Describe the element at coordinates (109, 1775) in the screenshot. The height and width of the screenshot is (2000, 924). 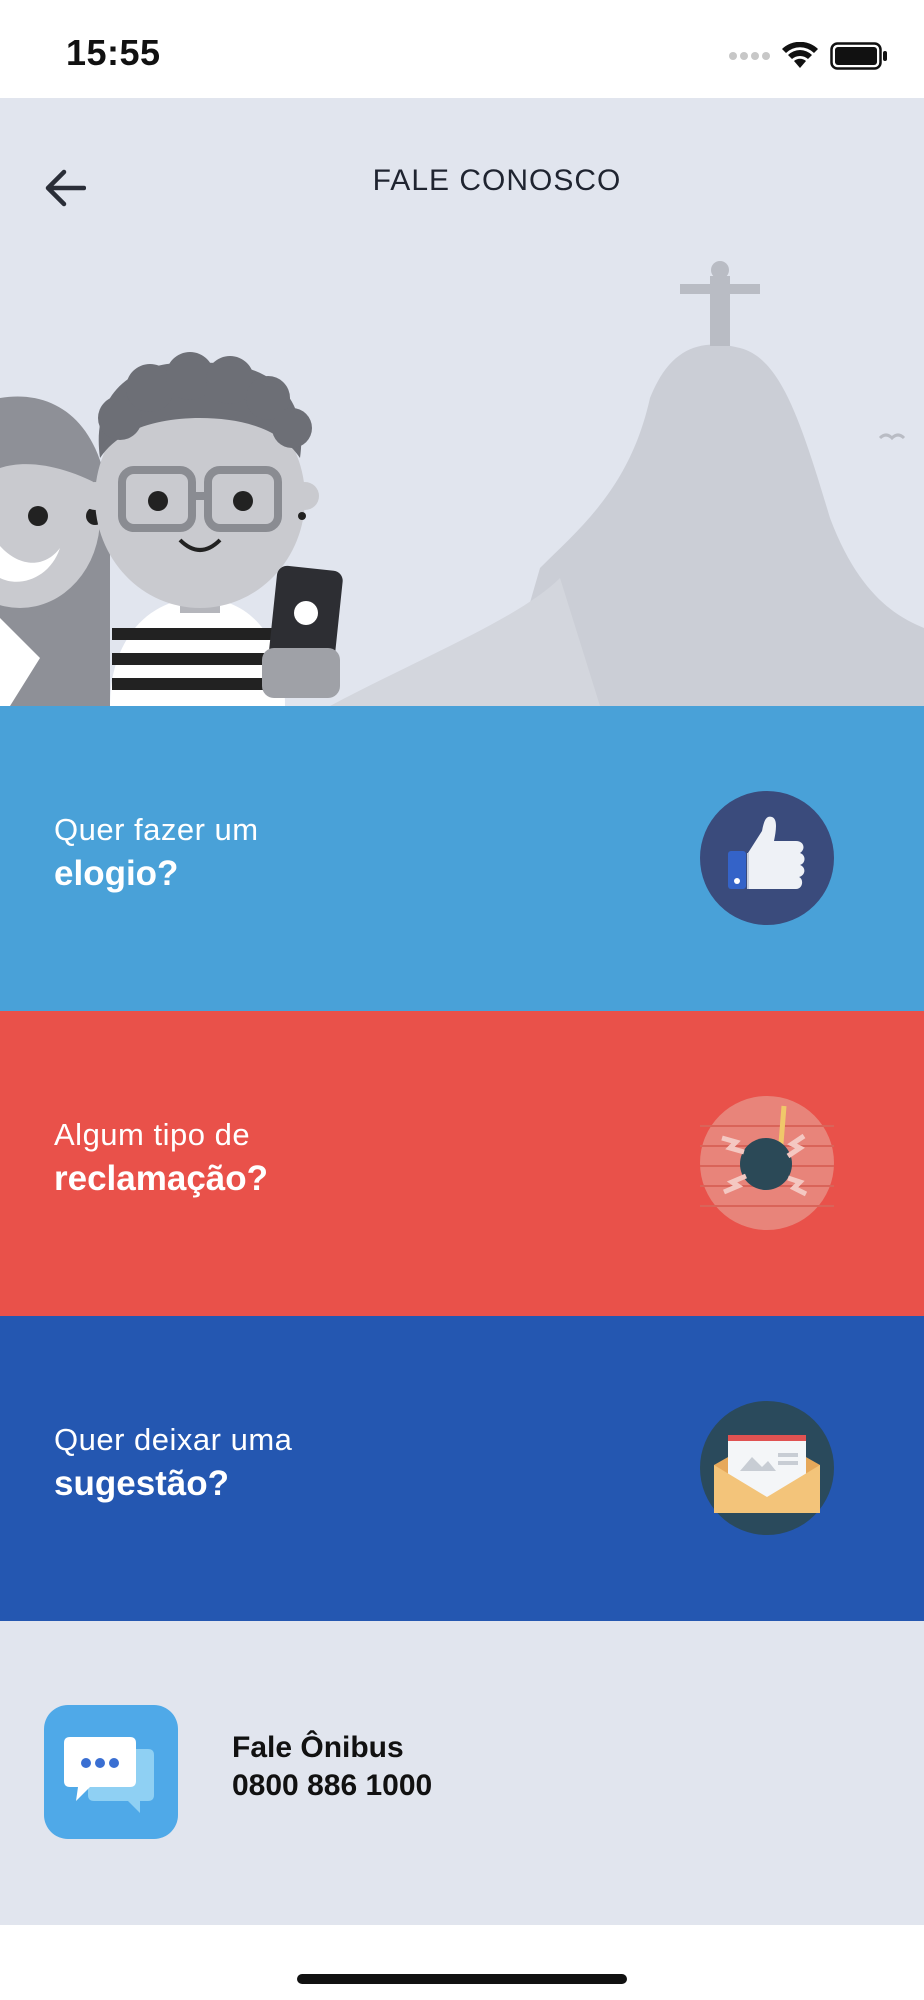
I see `chat-bubbles-icon` at that location.